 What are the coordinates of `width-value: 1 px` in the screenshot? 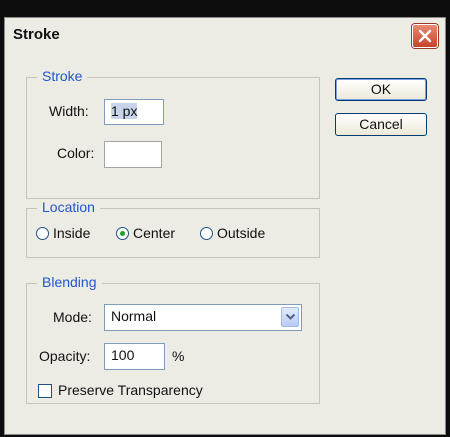 It's located at (124, 111).